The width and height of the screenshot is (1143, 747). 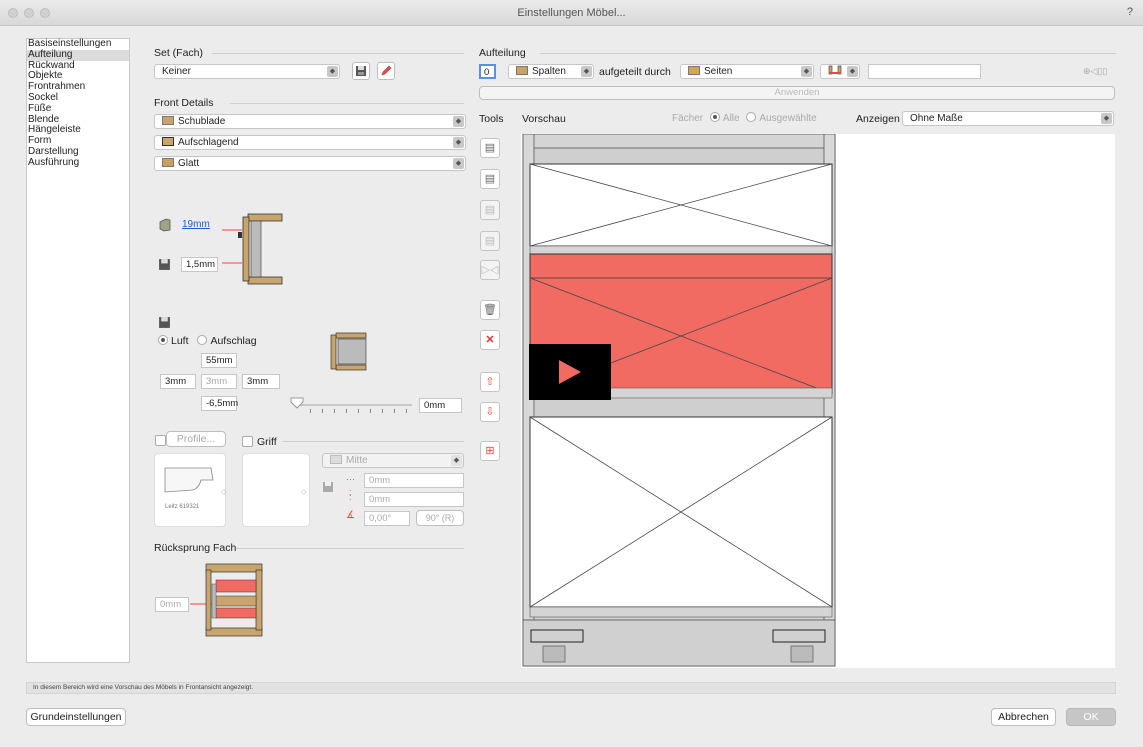 What do you see at coordinates (1008, 118) in the screenshot?
I see `show-dimensions-select: Ohne Maße ◆` at bounding box center [1008, 118].